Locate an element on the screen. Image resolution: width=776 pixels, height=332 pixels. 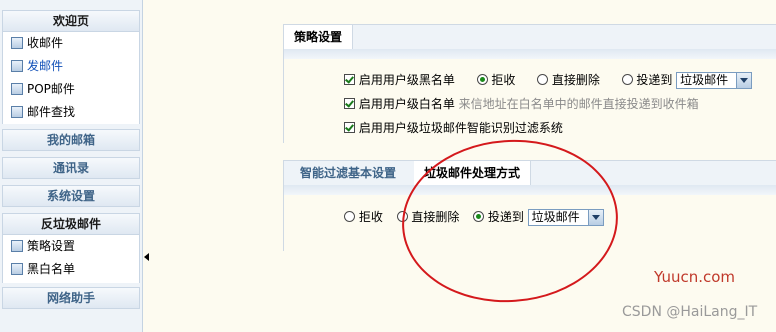
panel-strip is located at coordinates (530, 54).